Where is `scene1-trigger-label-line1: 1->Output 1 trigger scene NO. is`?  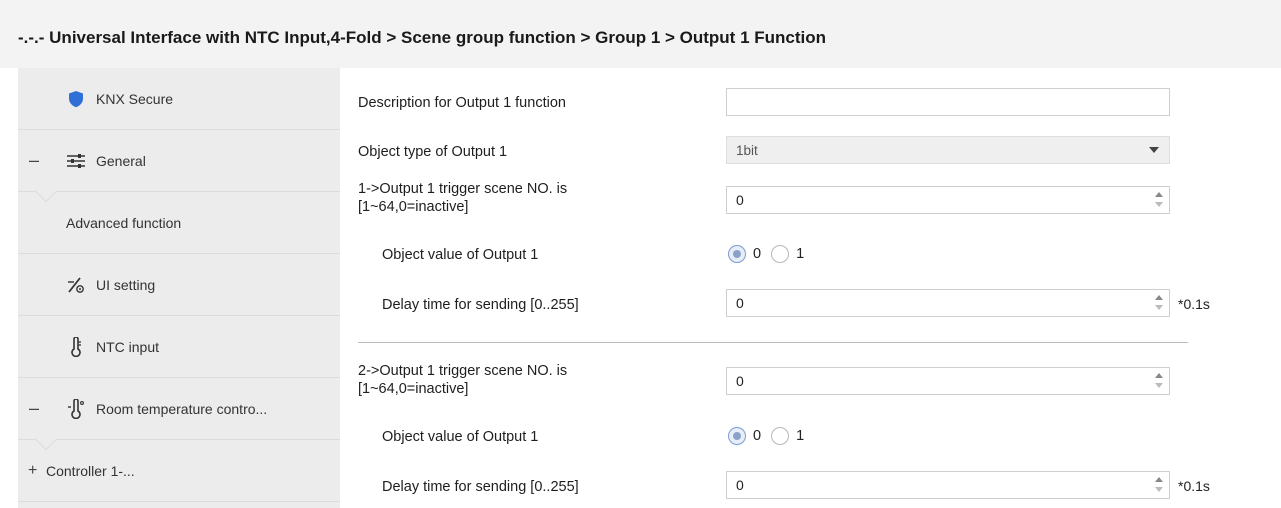
scene1-trigger-label-line1: 1->Output 1 trigger scene NO. is is located at coordinates (463, 189).